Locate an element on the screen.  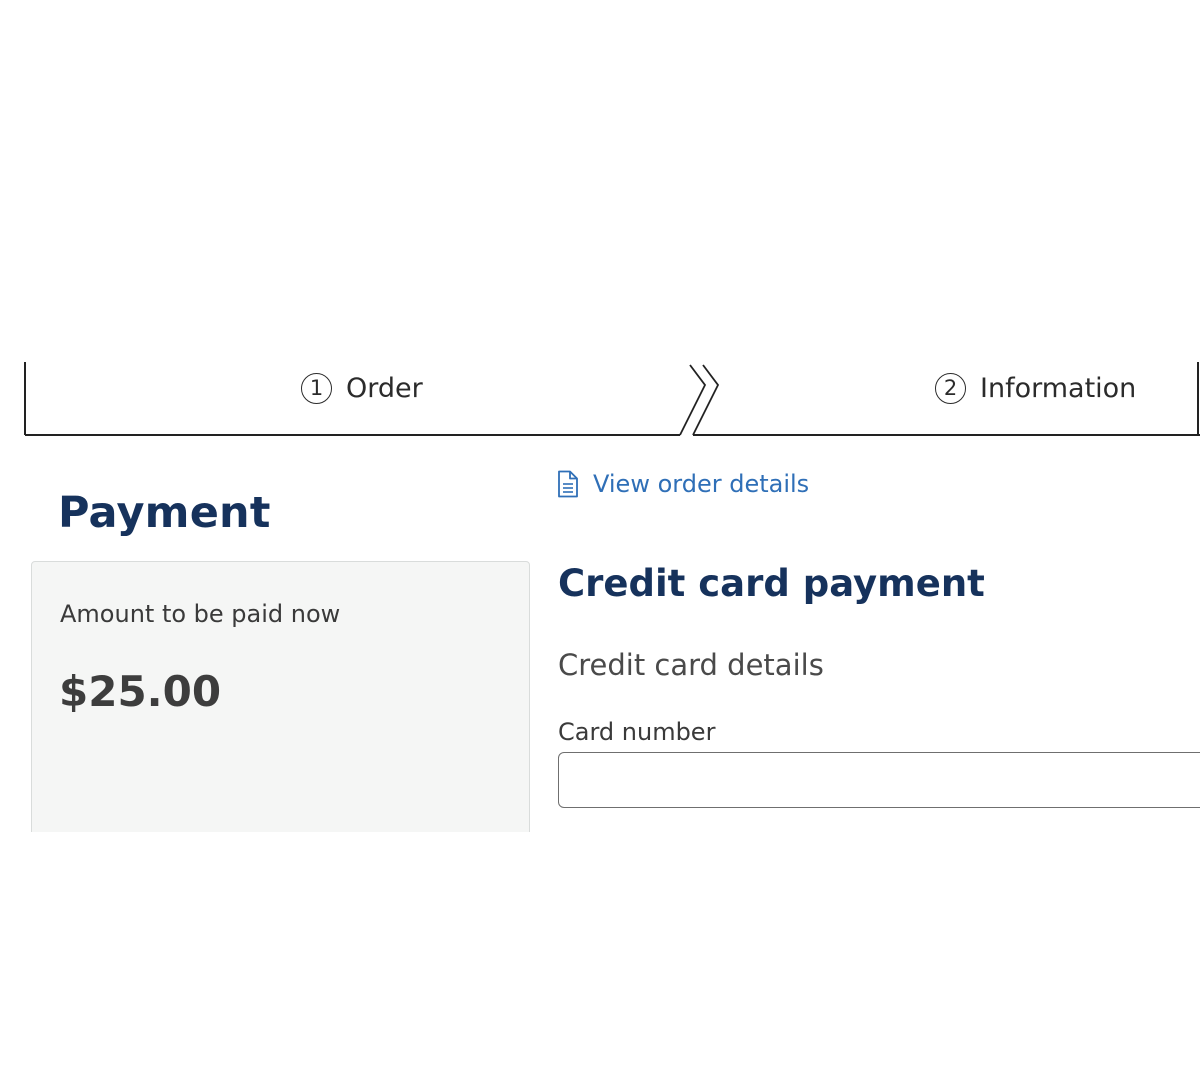
step-information: 2 Information is located at coordinates (1035, 388).